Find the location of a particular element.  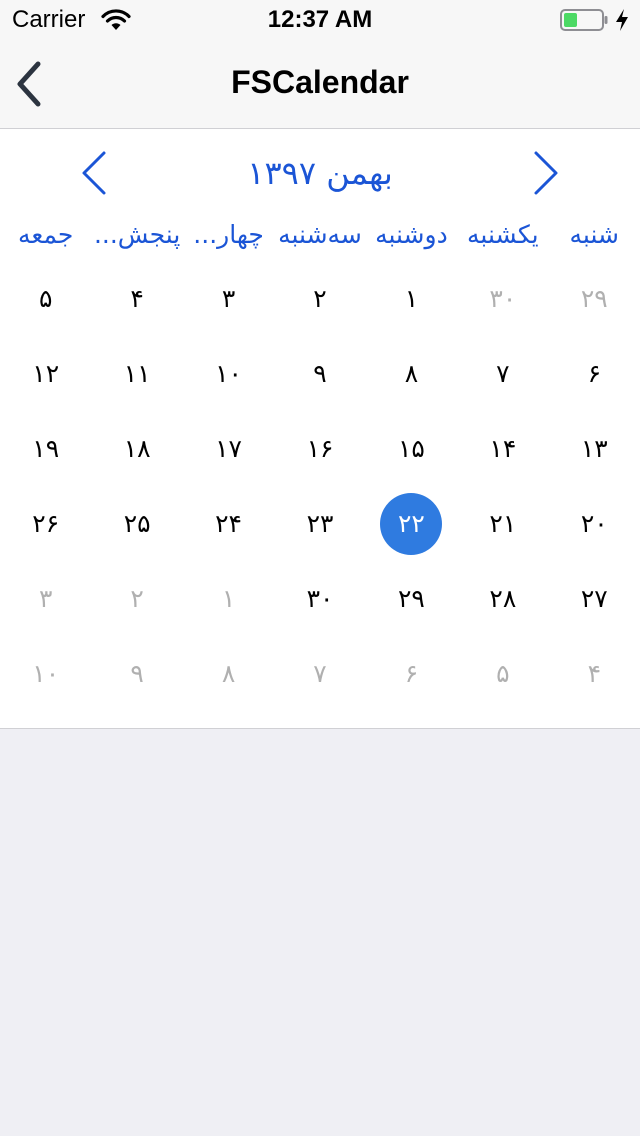

day-cell: ۱۱ is located at coordinates (136, 373).